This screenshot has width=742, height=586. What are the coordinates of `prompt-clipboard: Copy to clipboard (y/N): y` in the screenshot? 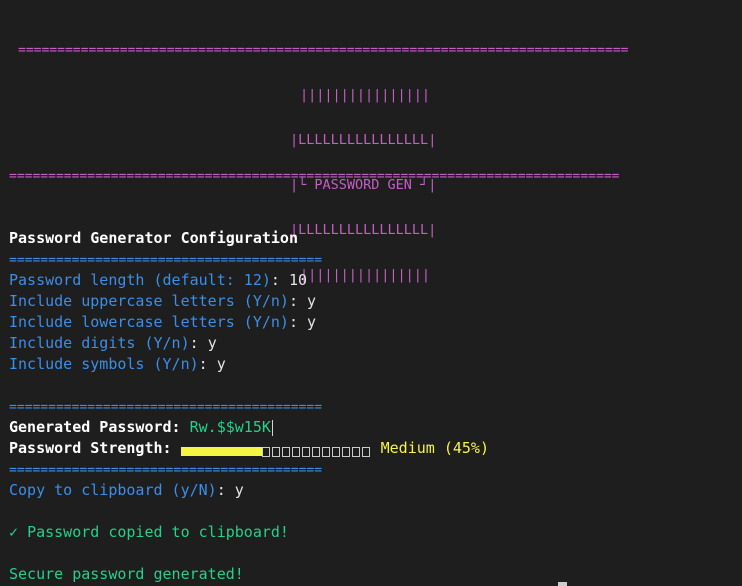 It's located at (126, 490).